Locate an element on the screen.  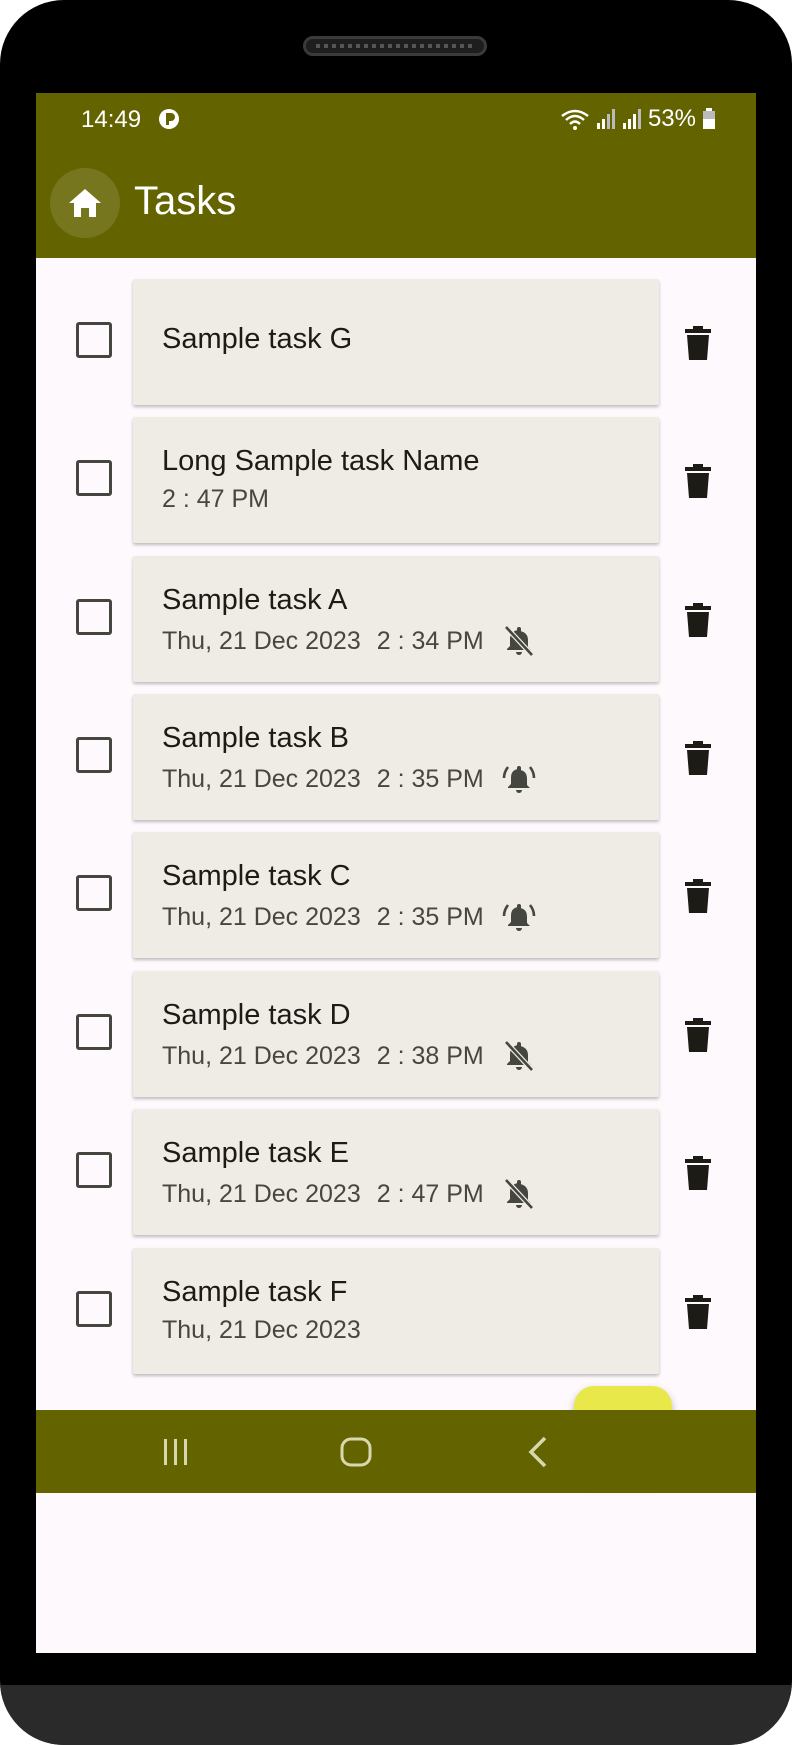
status-time: 14:49 is located at coordinates (111, 119).